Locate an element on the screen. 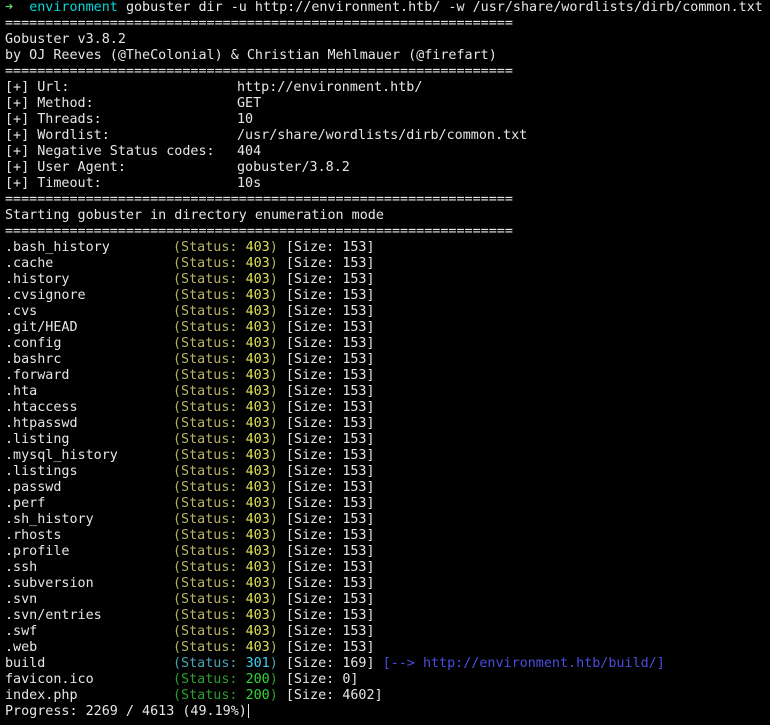  result-path: .ssh is located at coordinates (21, 567).